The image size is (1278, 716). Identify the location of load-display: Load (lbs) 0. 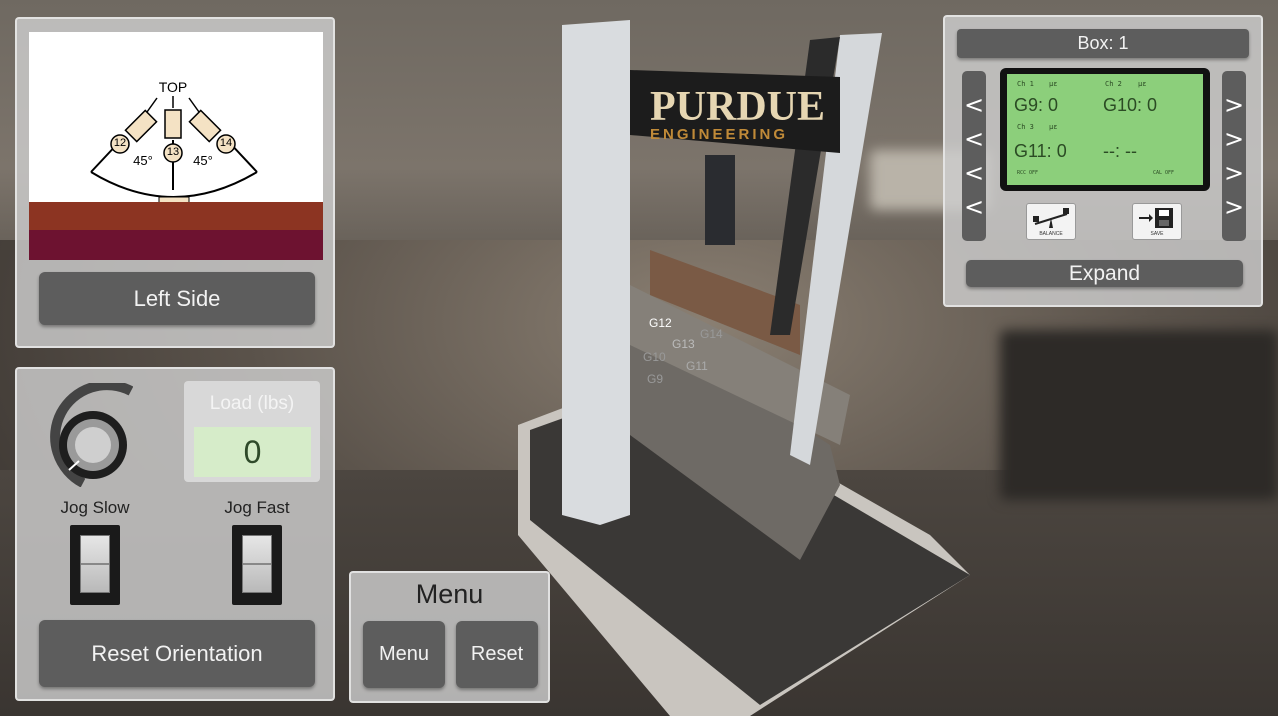
(252, 431).